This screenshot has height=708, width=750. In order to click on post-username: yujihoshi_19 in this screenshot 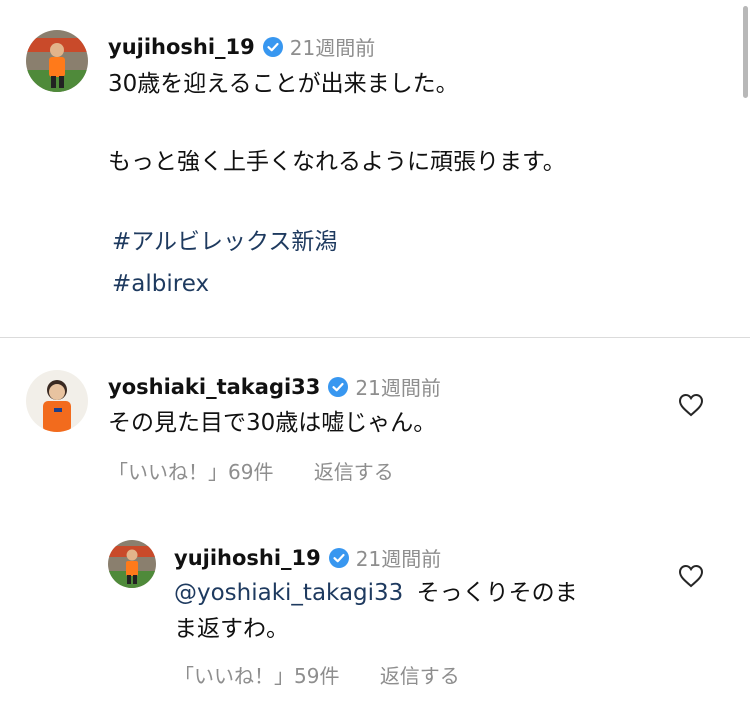, I will do `click(181, 47)`.